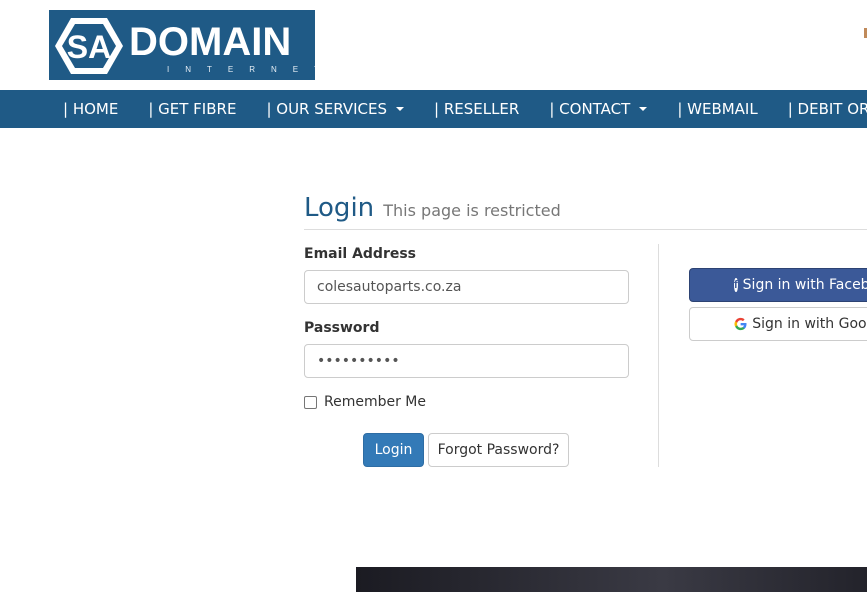 The image size is (867, 592). Describe the element at coordinates (476, 109) in the screenshot. I see `nav-item-reseller: | RESELLER` at that location.